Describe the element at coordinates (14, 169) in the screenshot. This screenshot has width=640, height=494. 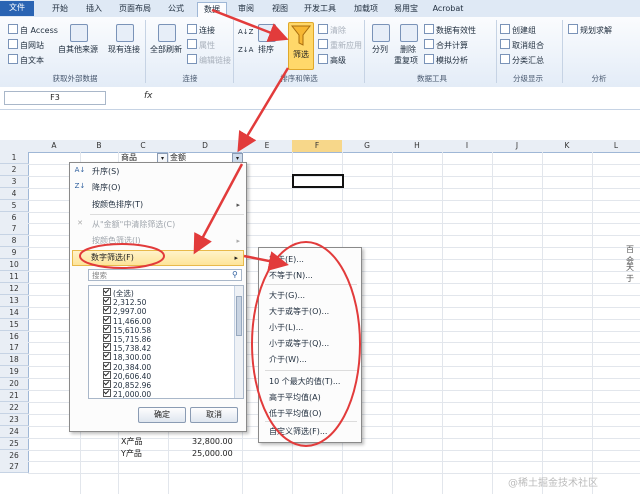
I see `row-header: 2` at that location.